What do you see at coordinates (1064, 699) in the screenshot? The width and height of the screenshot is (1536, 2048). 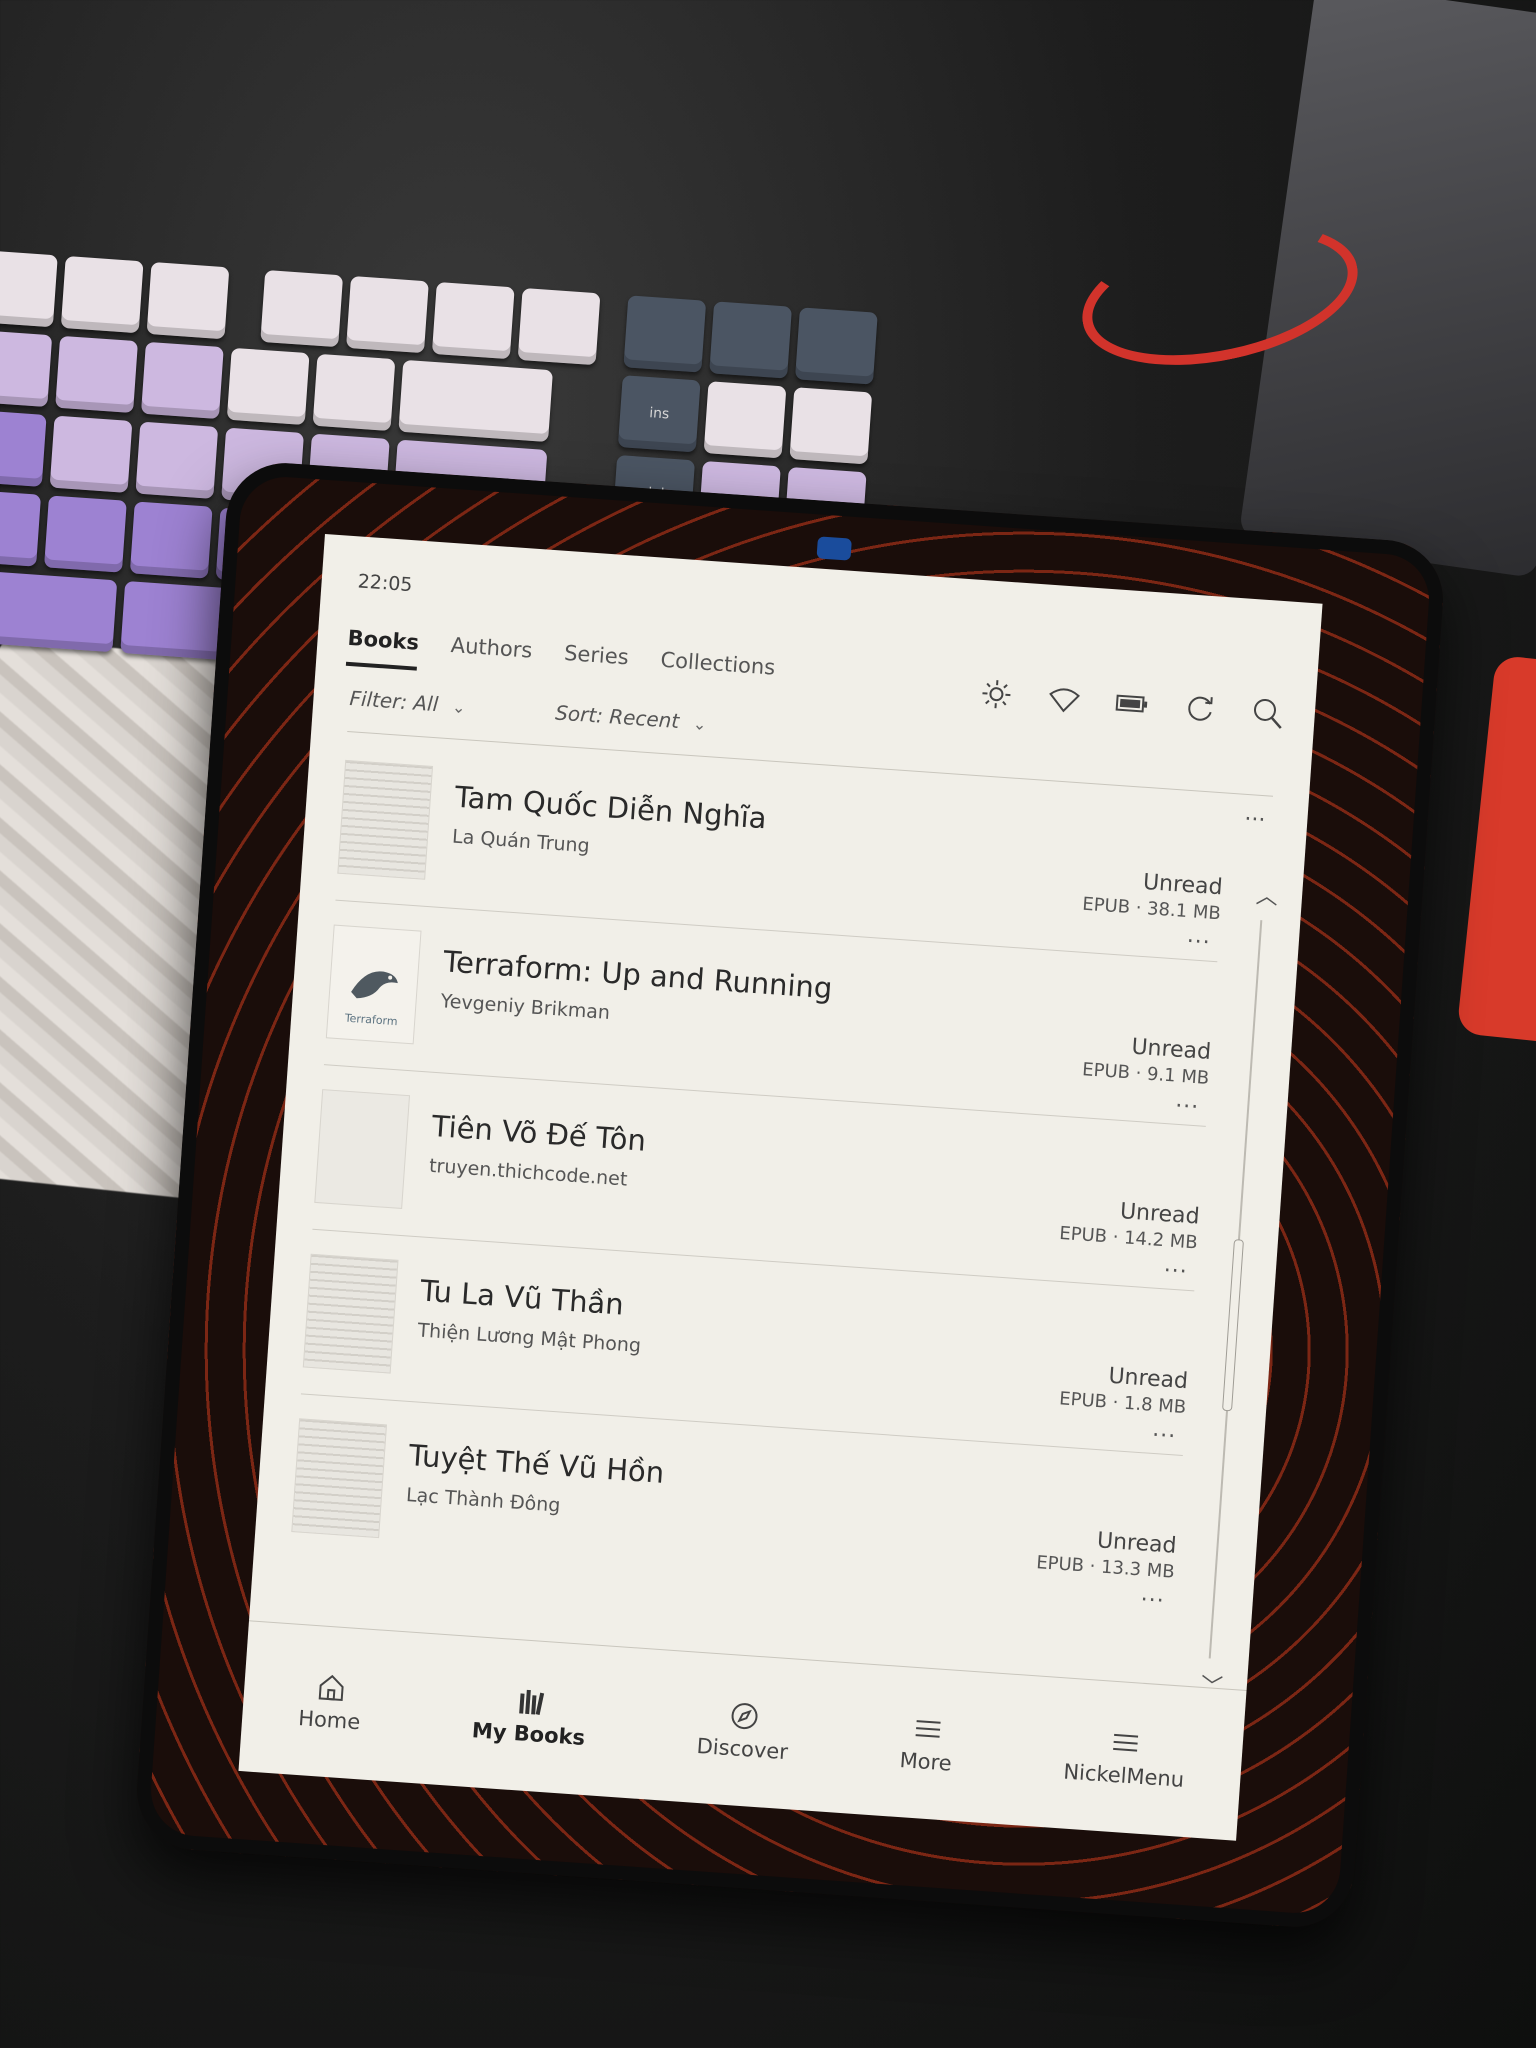 I see `wifi-icon` at bounding box center [1064, 699].